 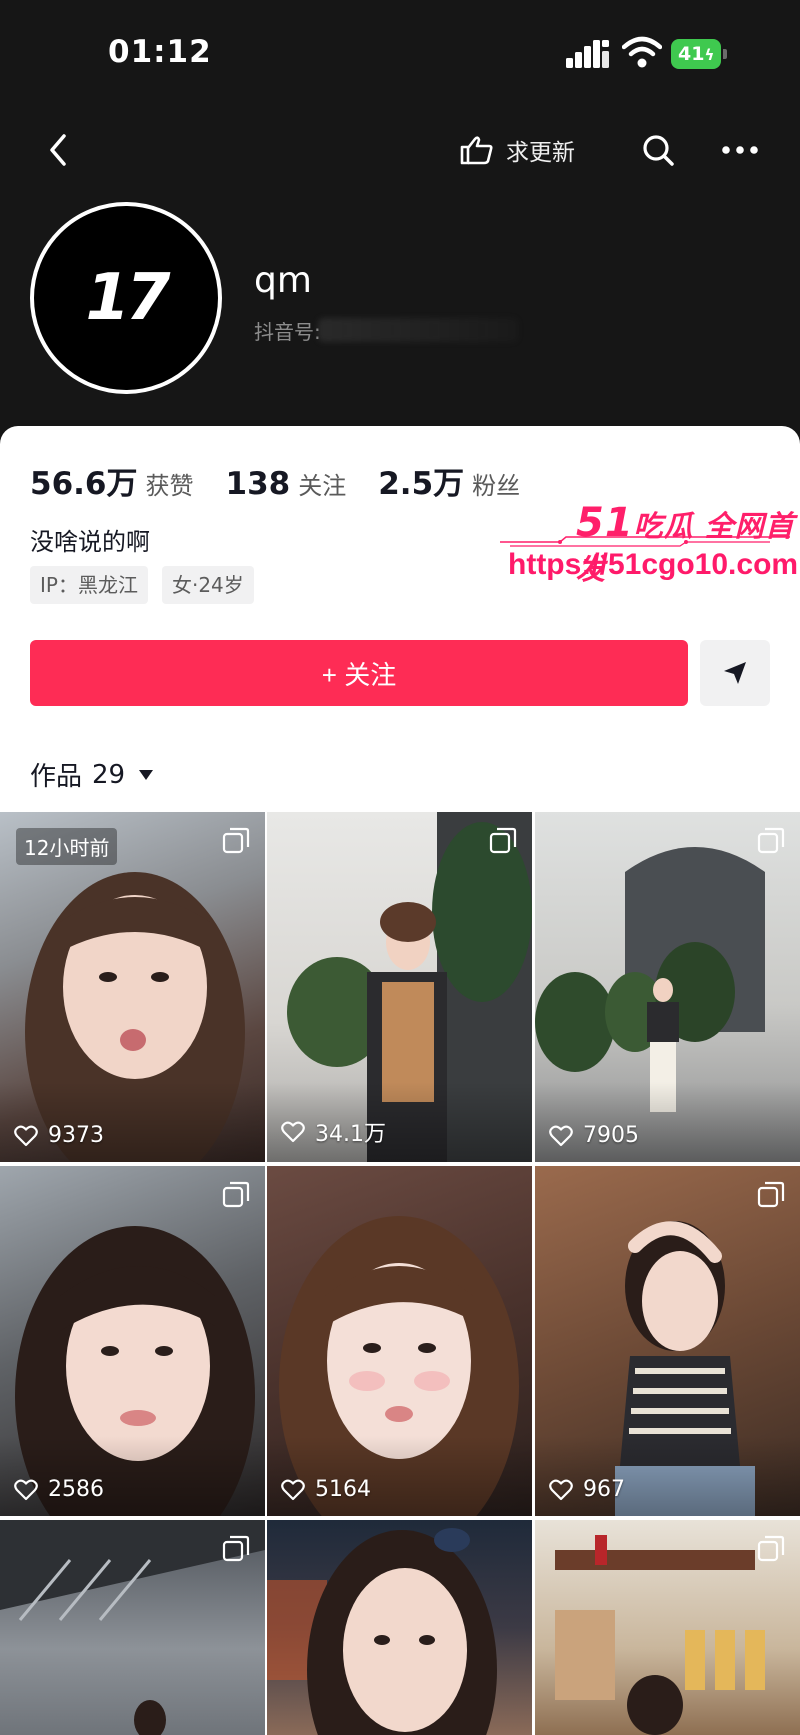 I want to click on follow-button: + 关注, so click(x=359, y=673).